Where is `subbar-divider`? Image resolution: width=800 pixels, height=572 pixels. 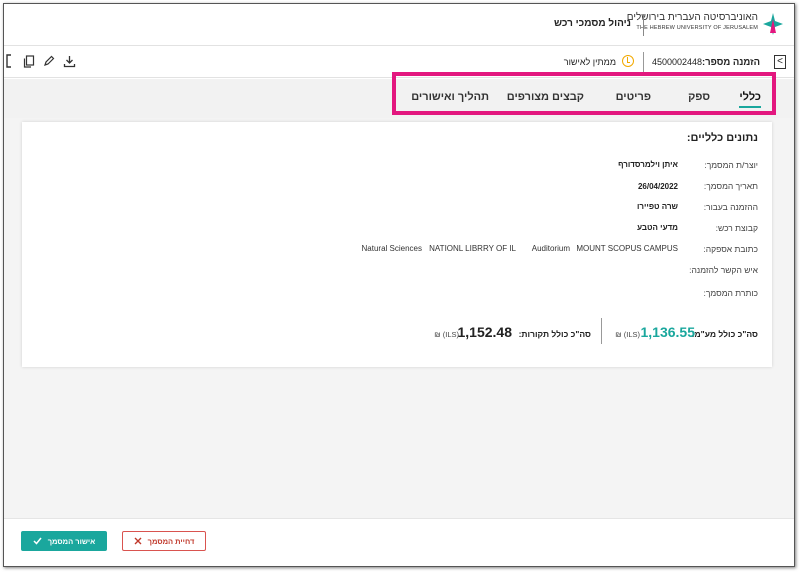
subbar-divider is located at coordinates (643, 62).